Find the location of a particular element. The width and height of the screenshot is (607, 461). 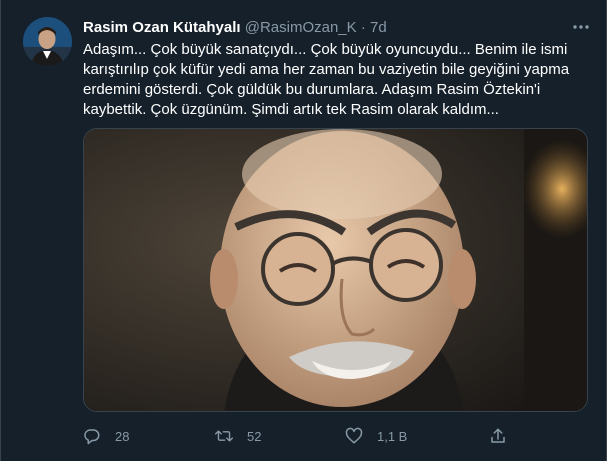

more-icon is located at coordinates (581, 27).